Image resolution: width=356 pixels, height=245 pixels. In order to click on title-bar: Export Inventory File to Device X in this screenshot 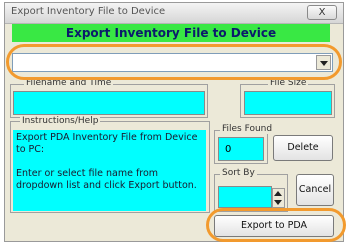, I will do `click(174, 13)`.